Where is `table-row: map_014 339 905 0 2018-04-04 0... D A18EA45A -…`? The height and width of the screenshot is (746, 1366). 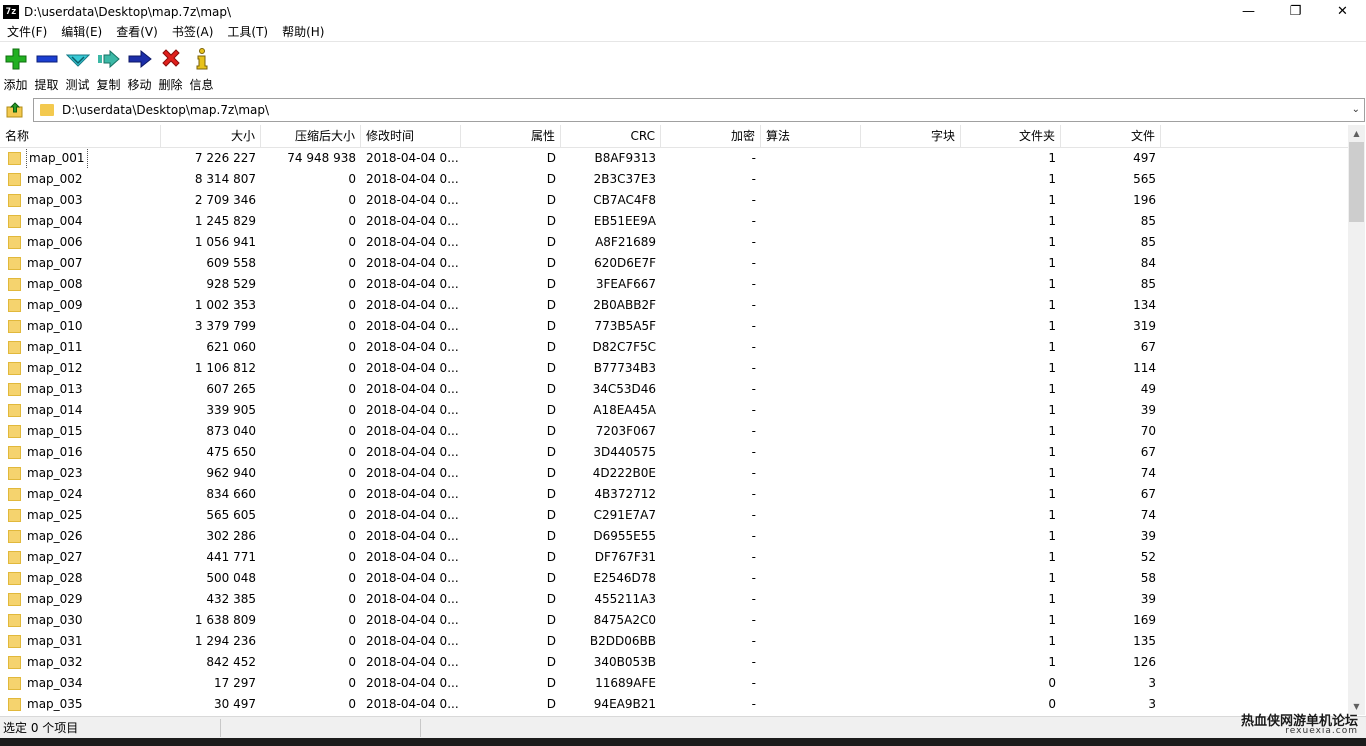
table-row: map_014 339 905 0 2018-04-04 0... D A18EA45A -… is located at coordinates (674, 410).